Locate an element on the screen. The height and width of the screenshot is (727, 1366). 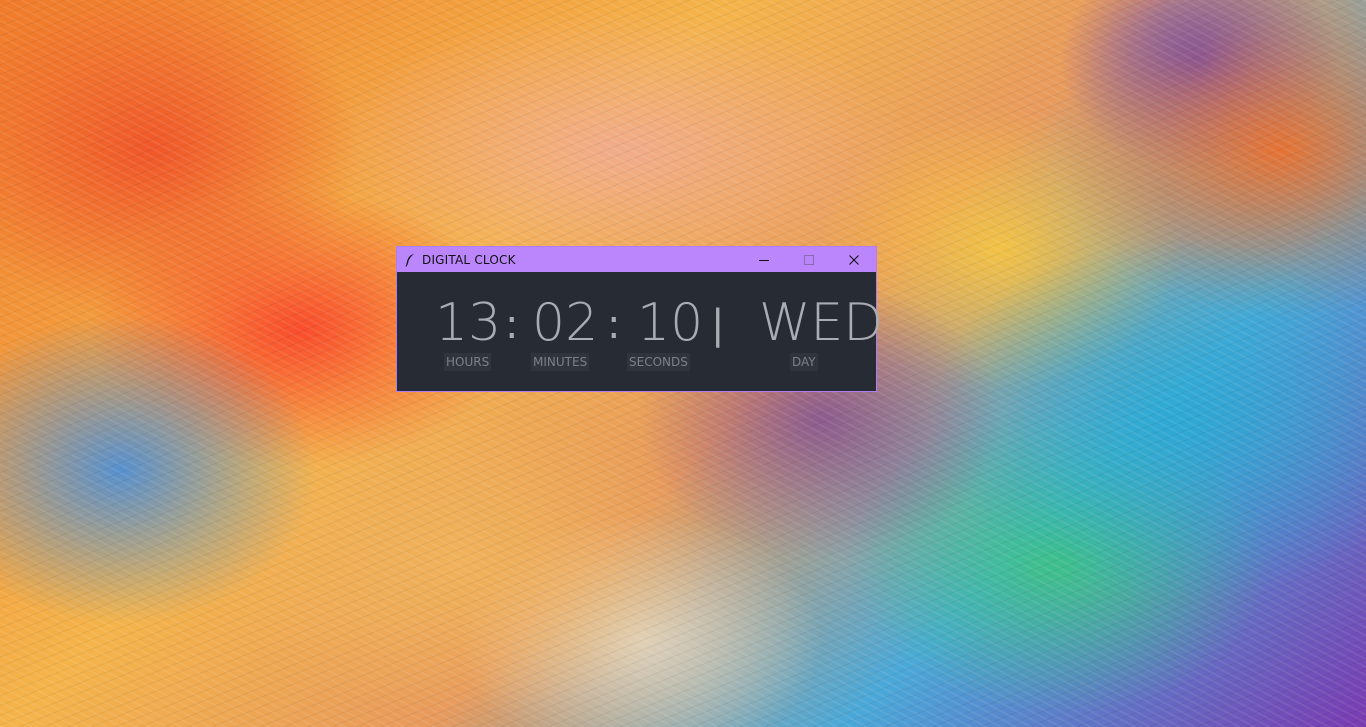
seconds-label: SECONDS is located at coordinates (658, 362).